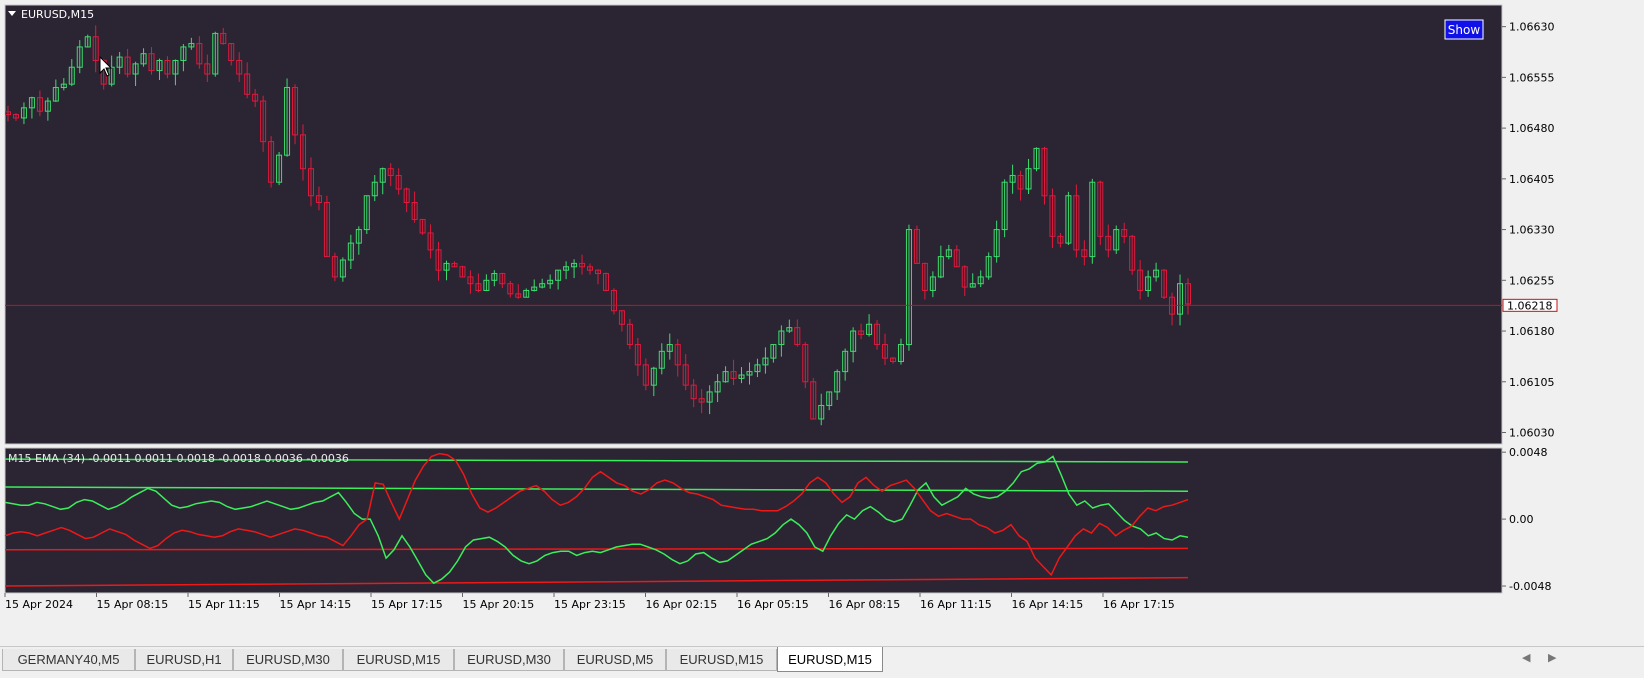  What do you see at coordinates (57, 14) in the screenshot?
I see `chart-symbol-title: EURUSD,M15` at bounding box center [57, 14].